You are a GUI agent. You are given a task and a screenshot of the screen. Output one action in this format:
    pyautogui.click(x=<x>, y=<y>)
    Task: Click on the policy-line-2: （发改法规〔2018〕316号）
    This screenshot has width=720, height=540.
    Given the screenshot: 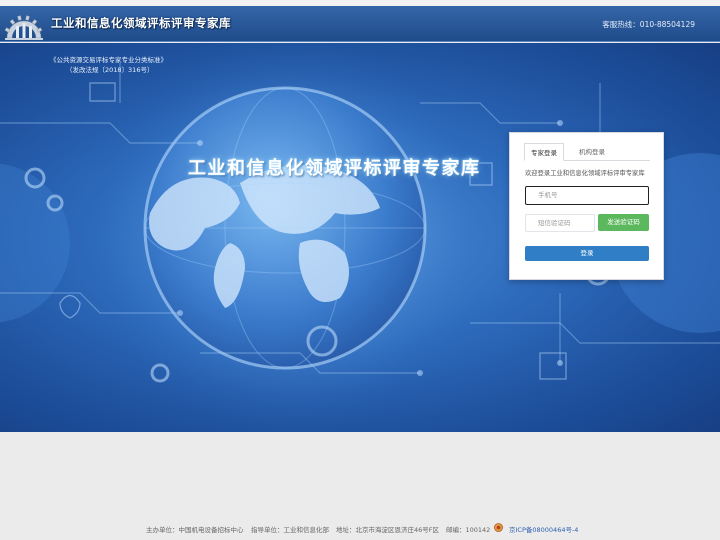 What is the action you would take?
    pyautogui.click(x=110, y=70)
    